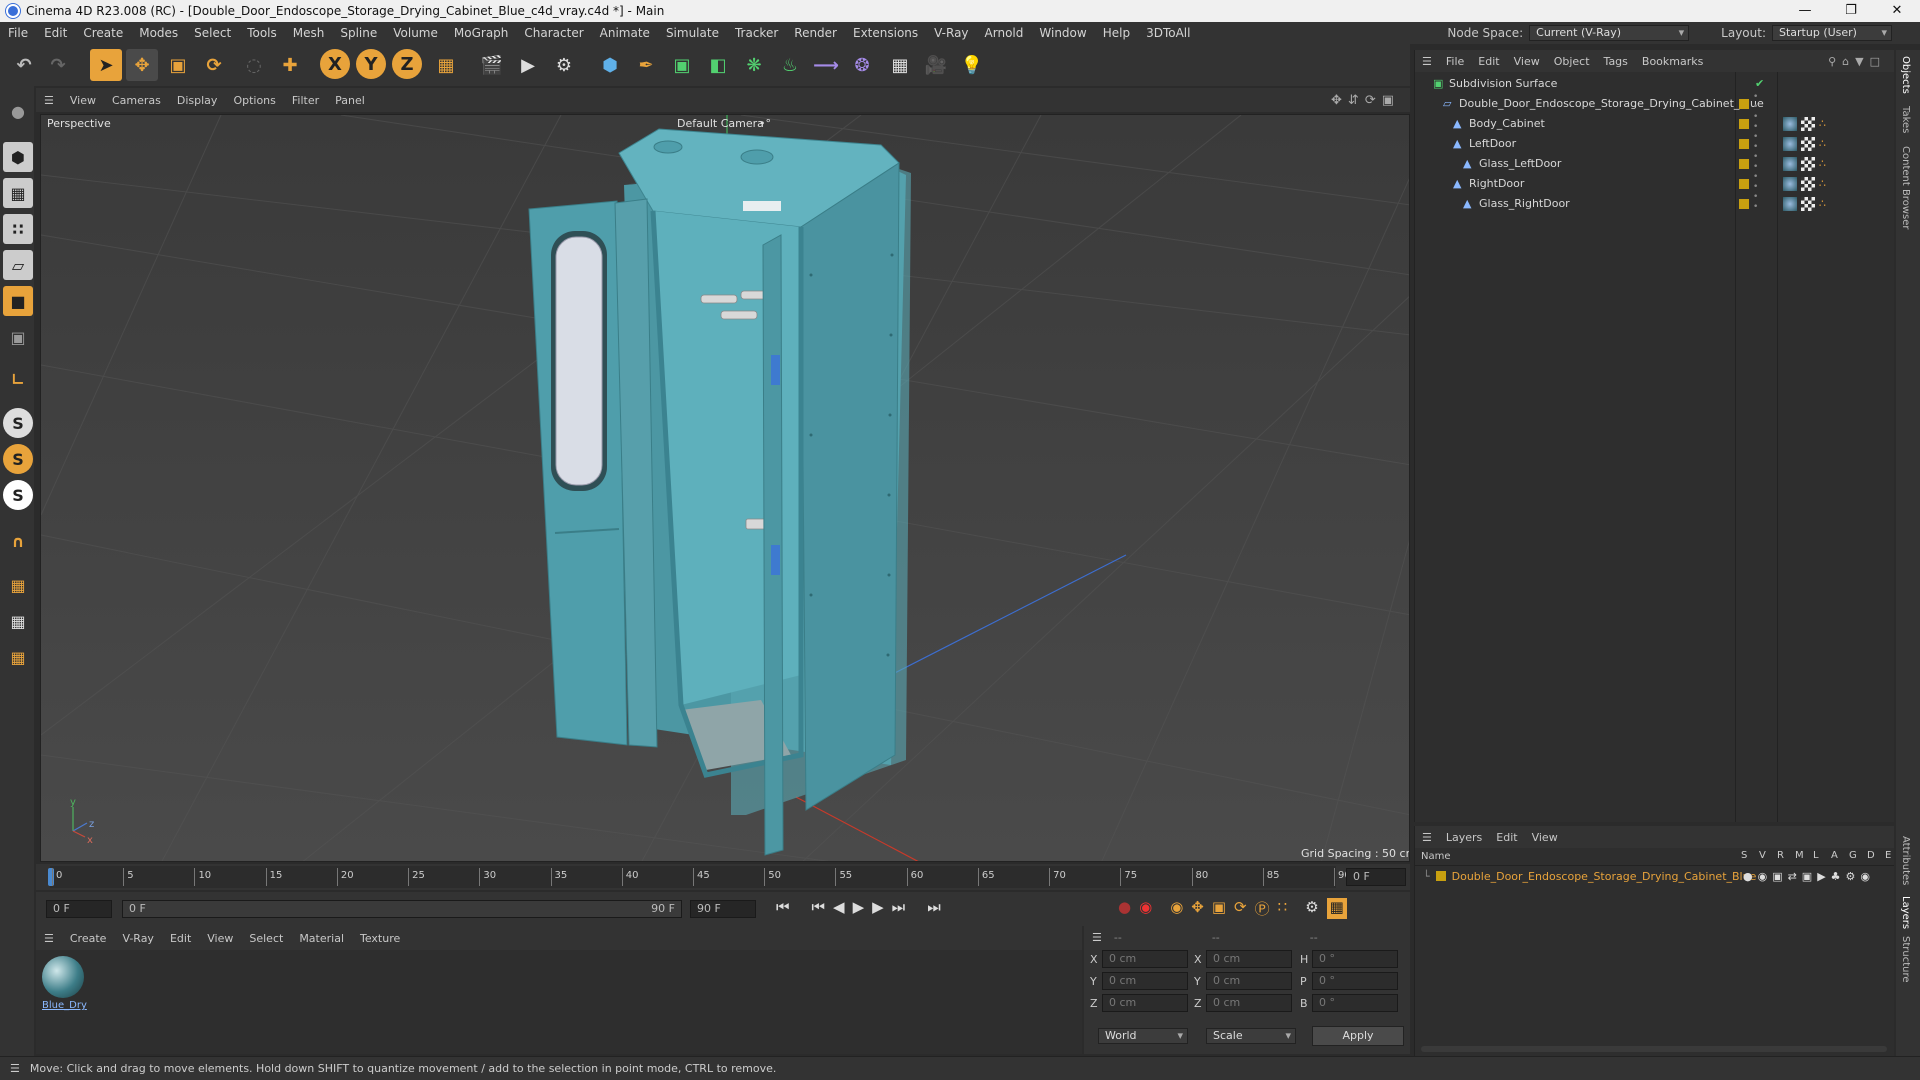 The width and height of the screenshot is (1920, 1080). I want to click on viewport-menu-display: Display, so click(197, 100).